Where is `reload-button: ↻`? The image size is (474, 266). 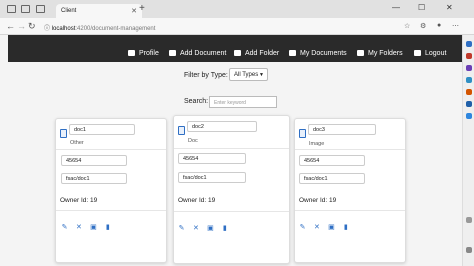
reload-button: ↻ is located at coordinates (32, 26).